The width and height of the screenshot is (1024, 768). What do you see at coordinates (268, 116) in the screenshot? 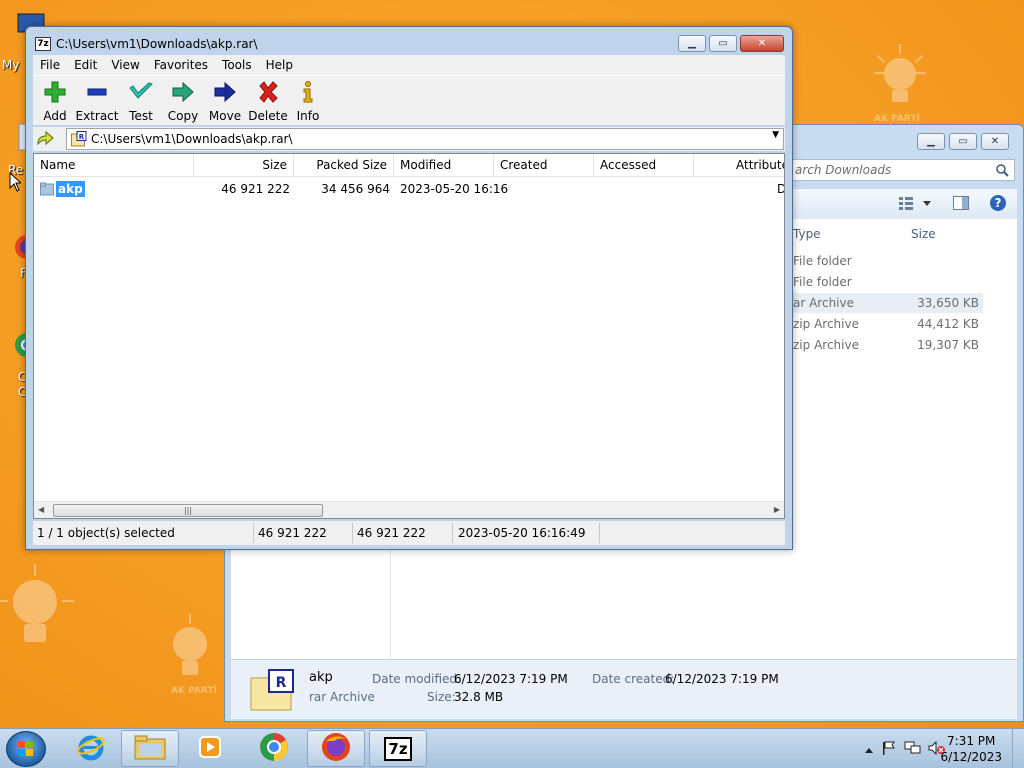
I see `delete-label: Delete` at bounding box center [268, 116].